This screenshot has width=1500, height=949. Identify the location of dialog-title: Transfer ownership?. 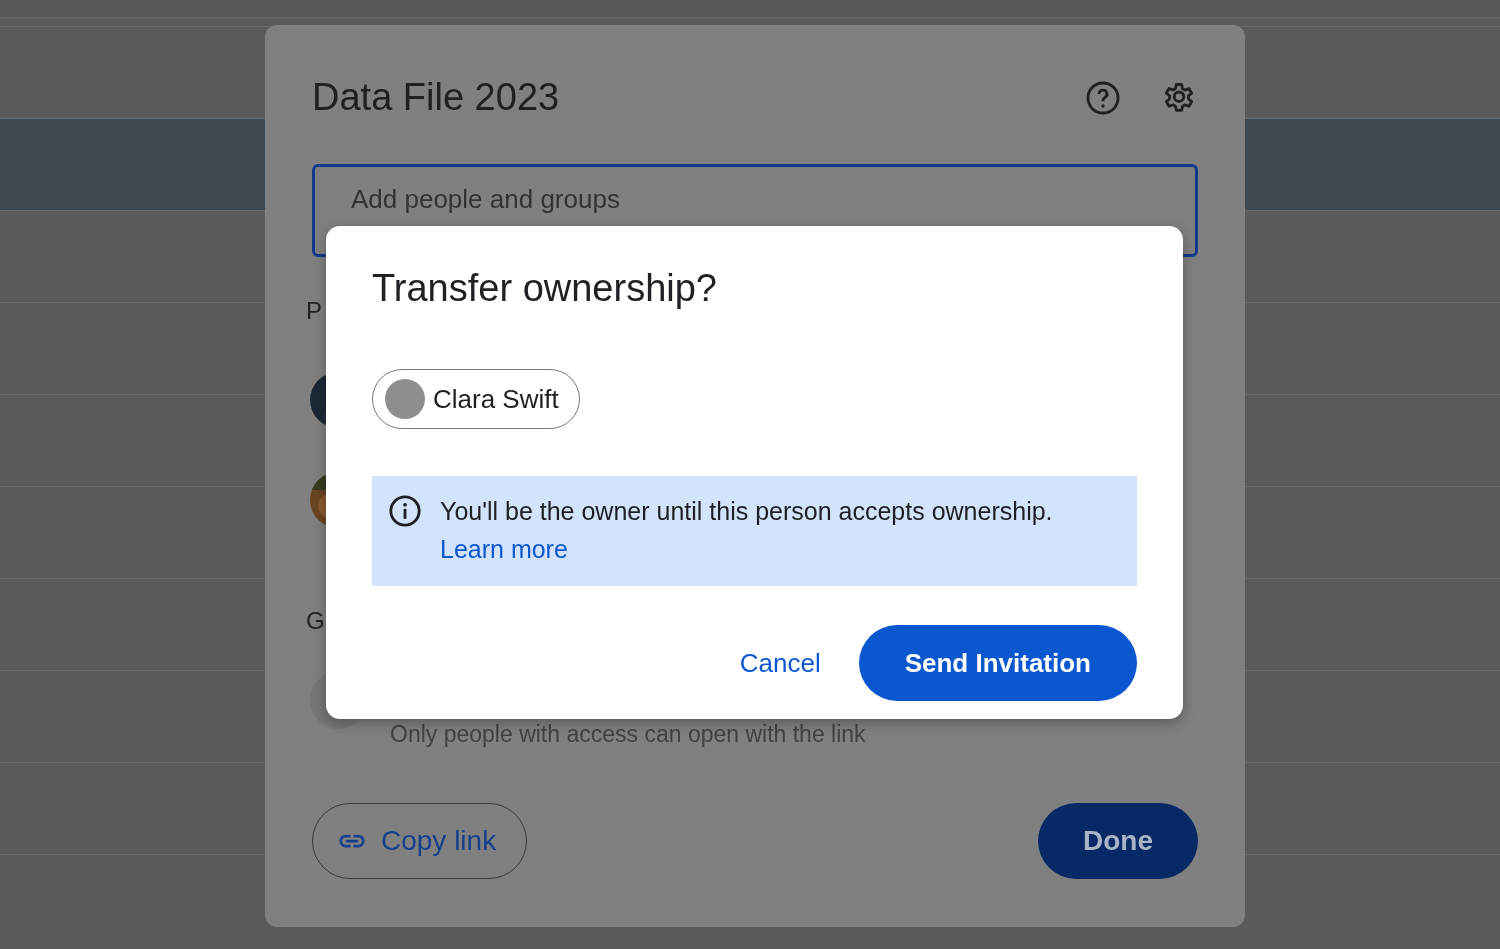
(545, 288).